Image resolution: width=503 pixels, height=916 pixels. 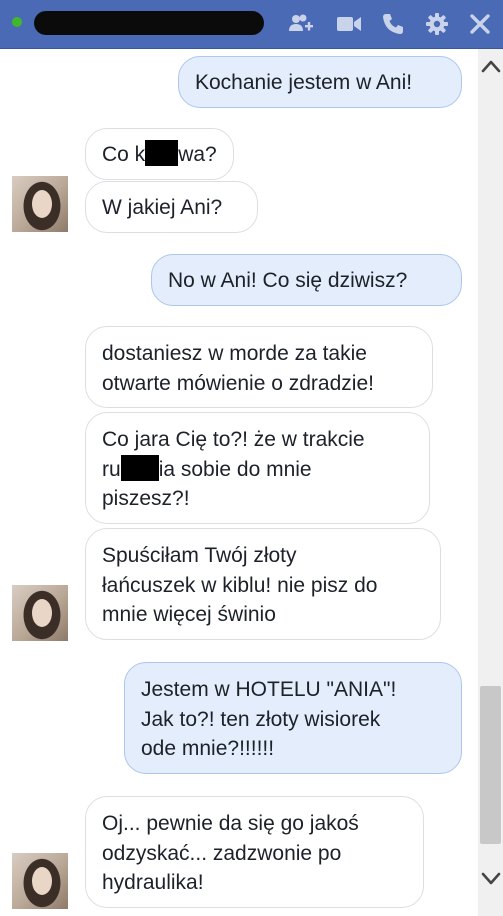 What do you see at coordinates (240, 585) in the screenshot?
I see `message-line: łańcuszek w kiblu! nie pisz do` at bounding box center [240, 585].